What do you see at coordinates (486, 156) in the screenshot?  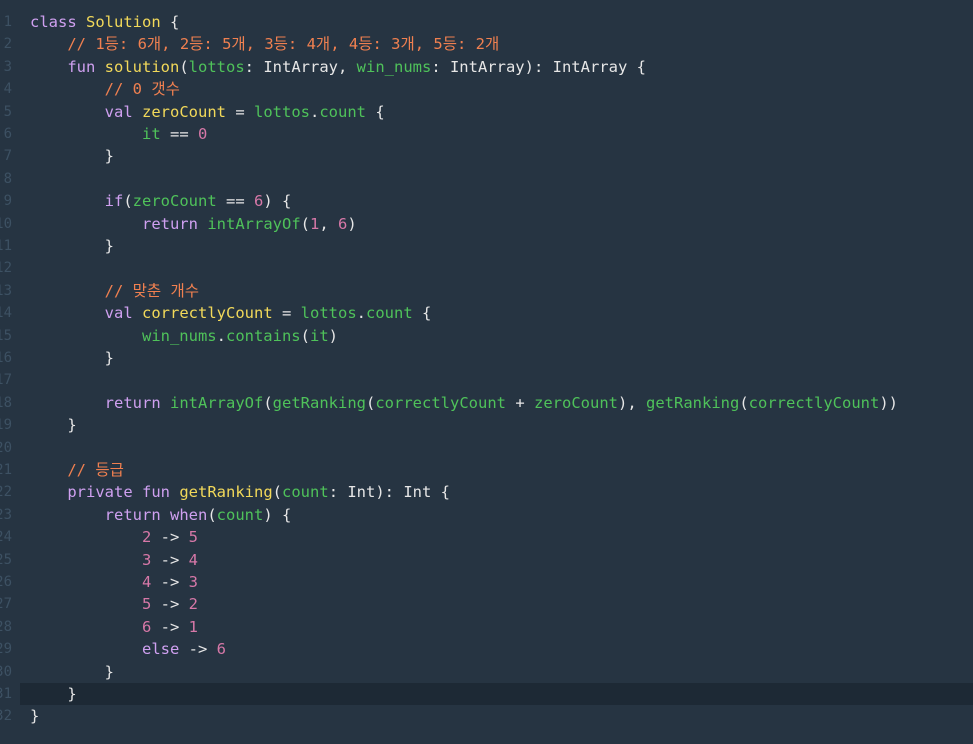 I see `code-line: 7 }` at bounding box center [486, 156].